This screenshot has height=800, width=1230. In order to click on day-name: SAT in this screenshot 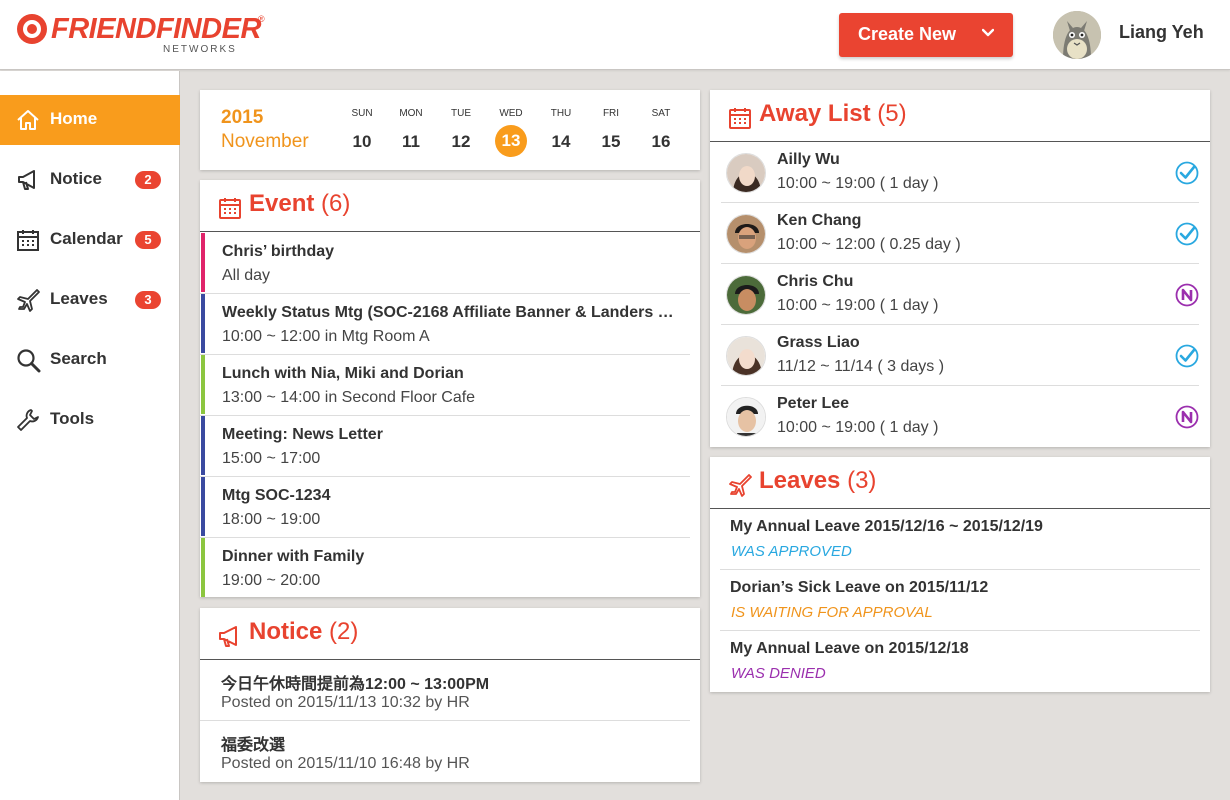, I will do `click(661, 113)`.